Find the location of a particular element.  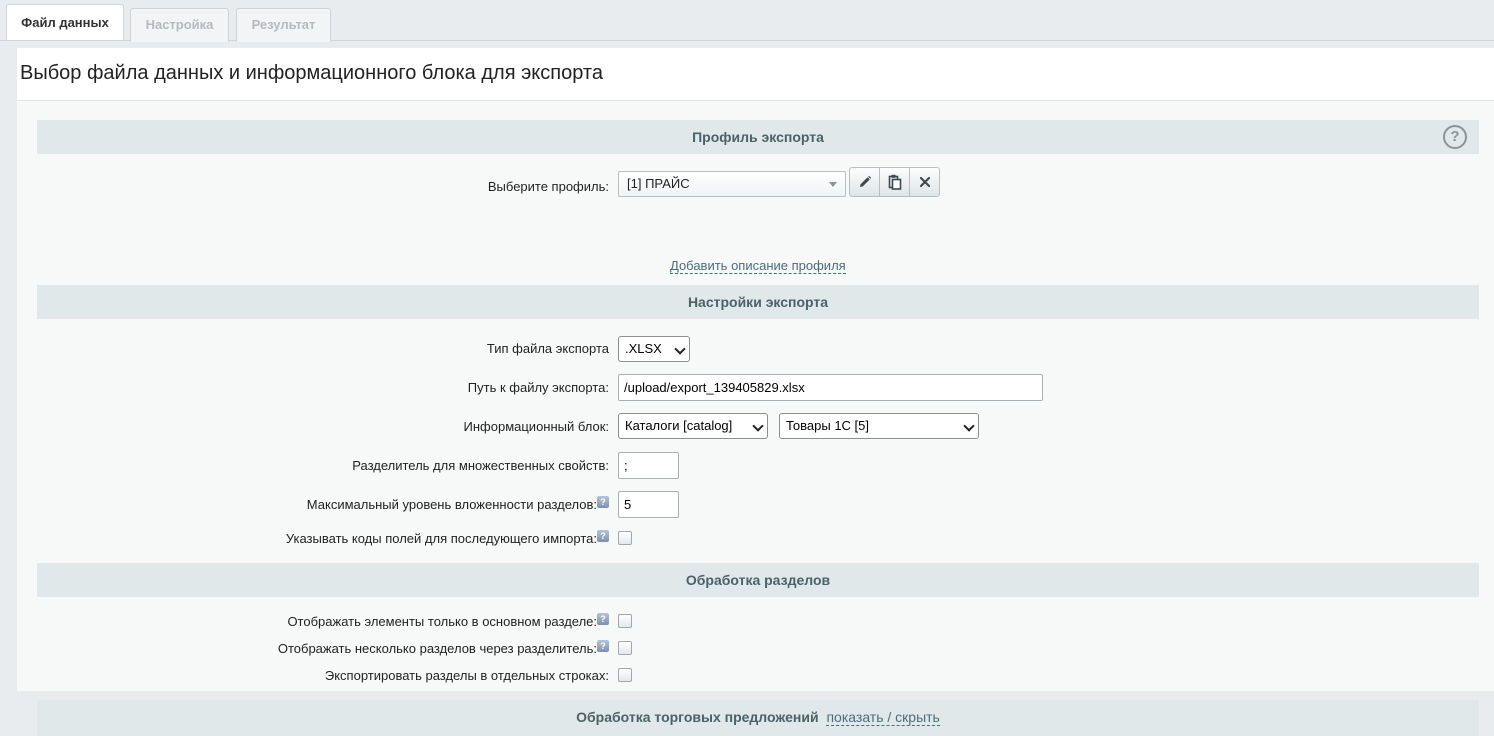

section-header-export-settings: Настройки экспорта is located at coordinates (758, 302).